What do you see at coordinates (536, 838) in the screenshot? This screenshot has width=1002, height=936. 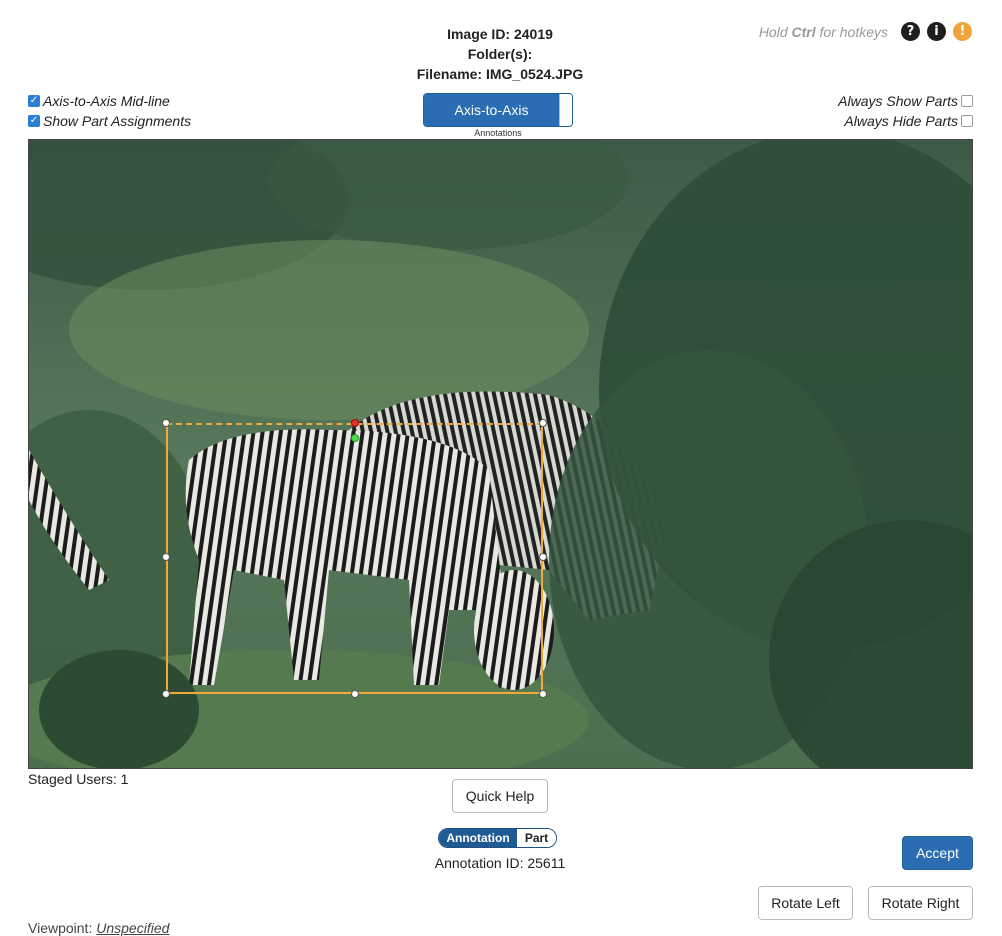 I see `part-toggle-option: Part` at bounding box center [536, 838].